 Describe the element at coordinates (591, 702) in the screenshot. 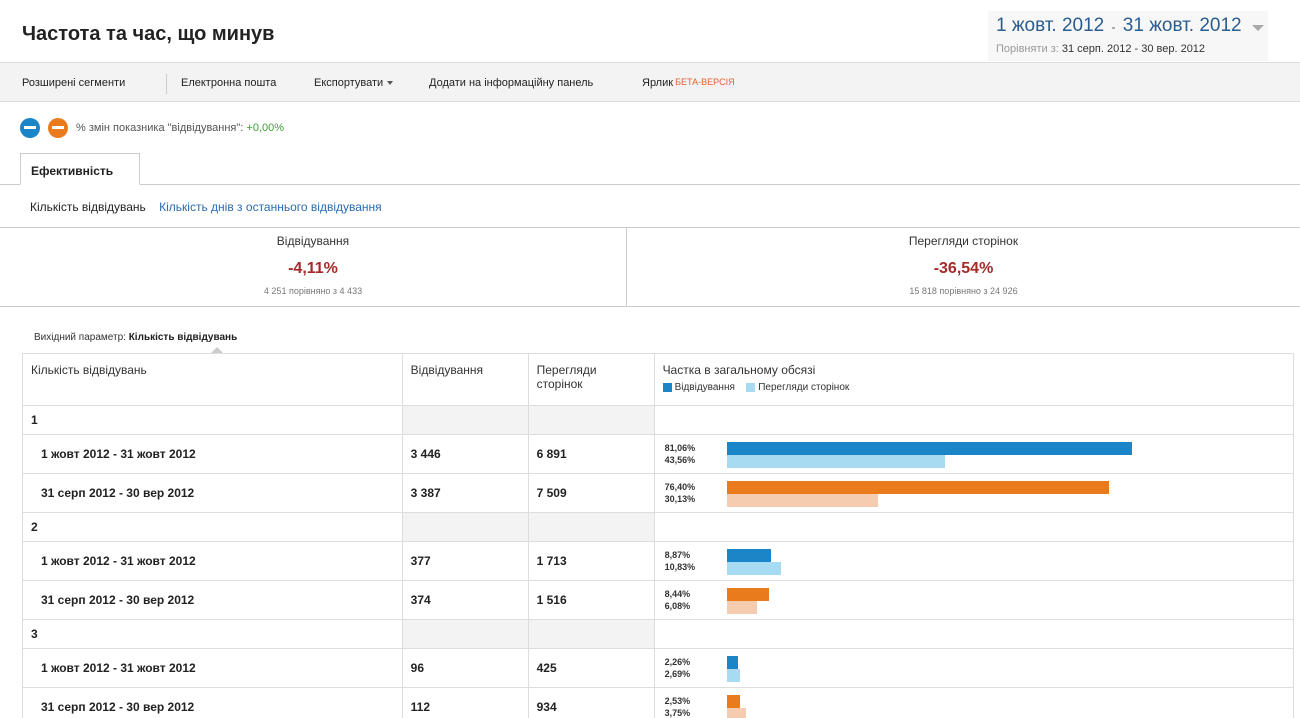

I see `row-pageviews: 934` at that location.